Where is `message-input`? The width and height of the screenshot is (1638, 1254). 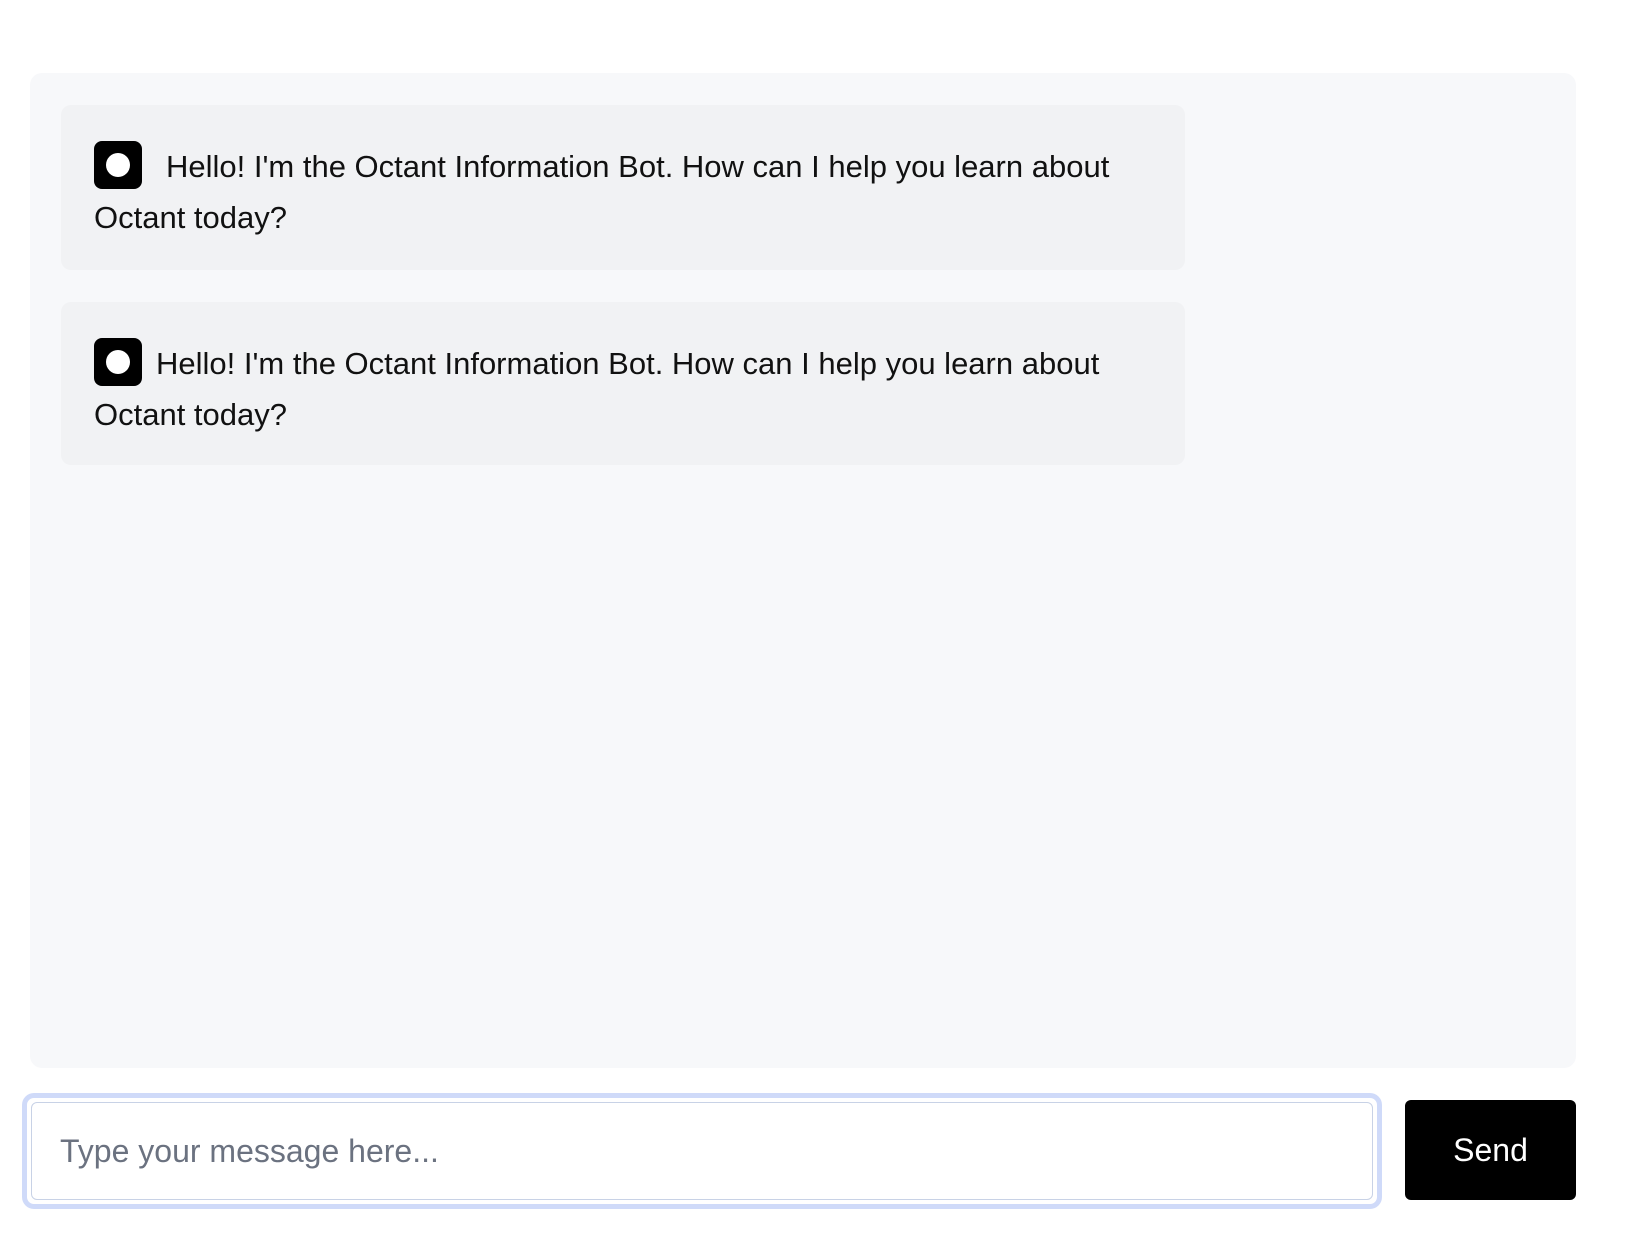 message-input is located at coordinates (702, 1151).